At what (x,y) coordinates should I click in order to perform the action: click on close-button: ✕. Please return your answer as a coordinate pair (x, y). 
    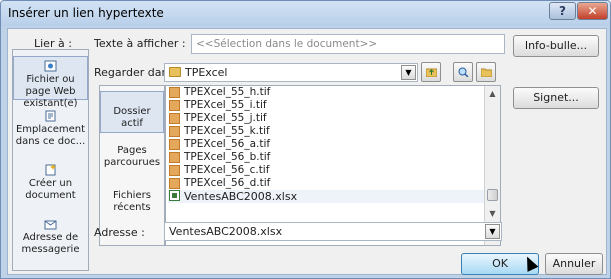
    Looking at the image, I should click on (592, 11).